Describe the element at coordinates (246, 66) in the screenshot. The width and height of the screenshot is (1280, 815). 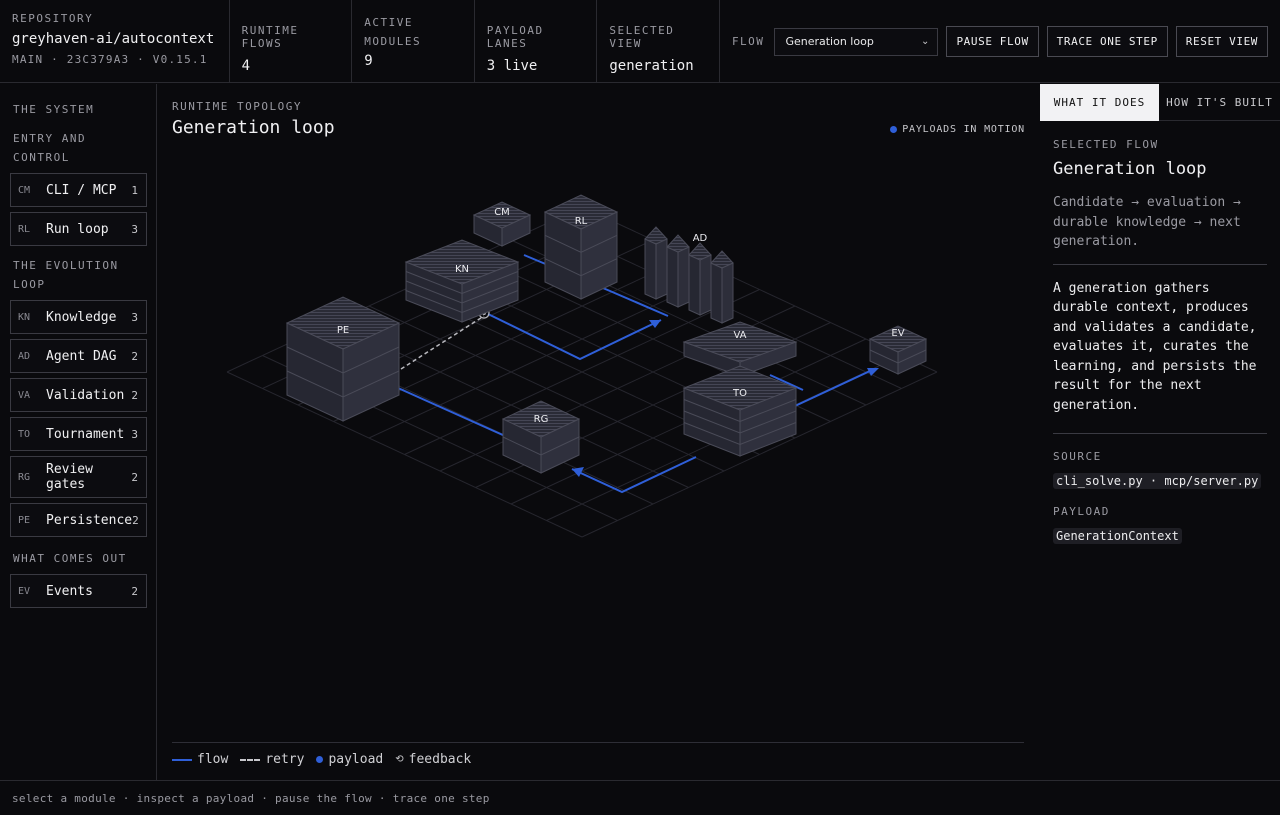
I see `stat-value: 4` at that location.